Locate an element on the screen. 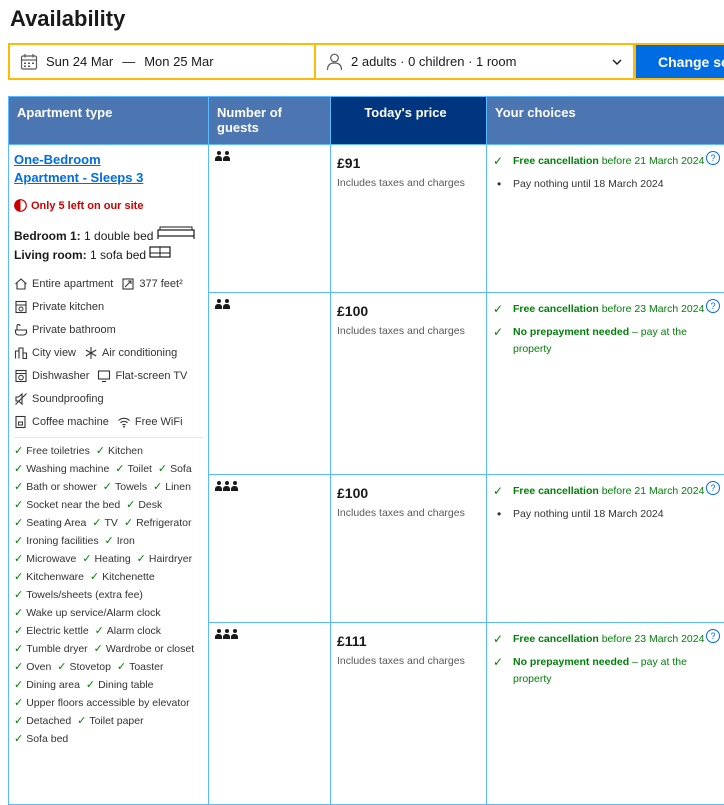 Image resolution: width=724 pixels, height=805 pixels. home-icon is located at coordinates (21, 284).